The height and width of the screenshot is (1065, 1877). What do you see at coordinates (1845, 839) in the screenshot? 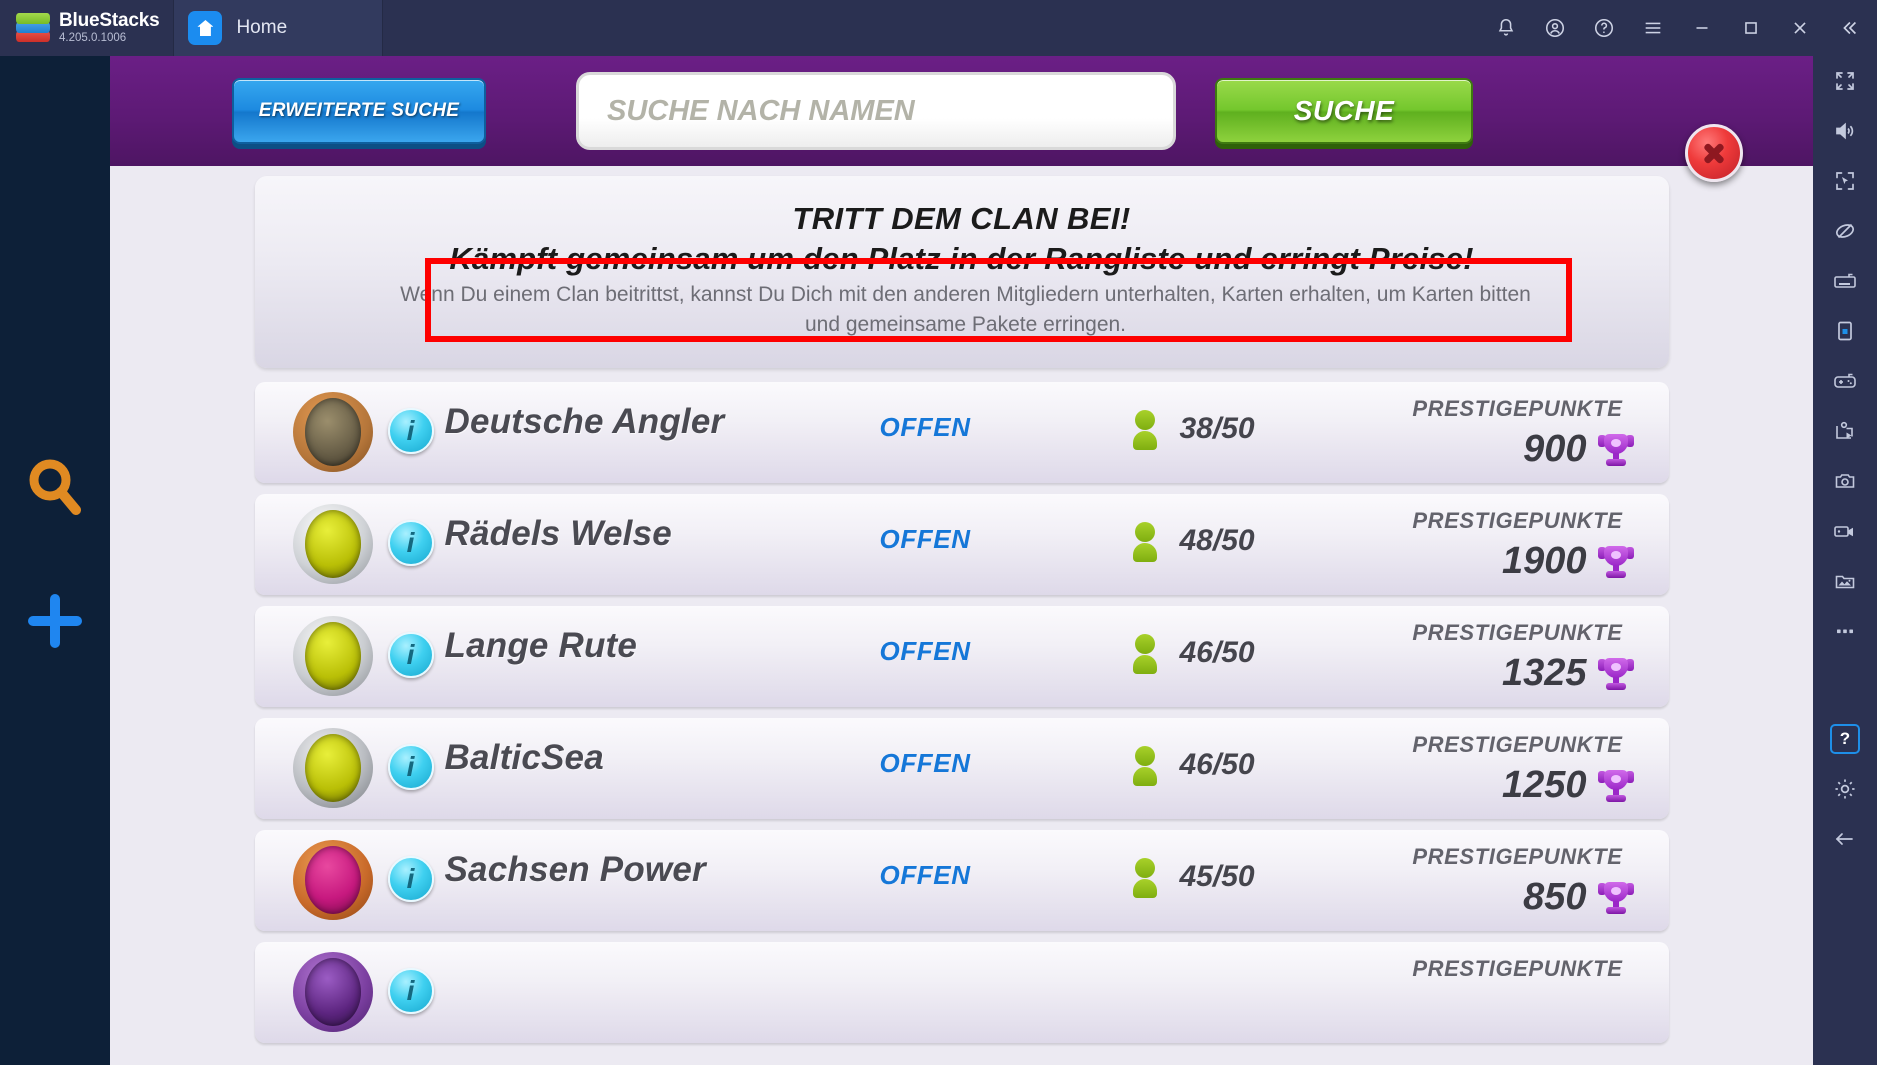
I see `back-arrow-icon` at bounding box center [1845, 839].